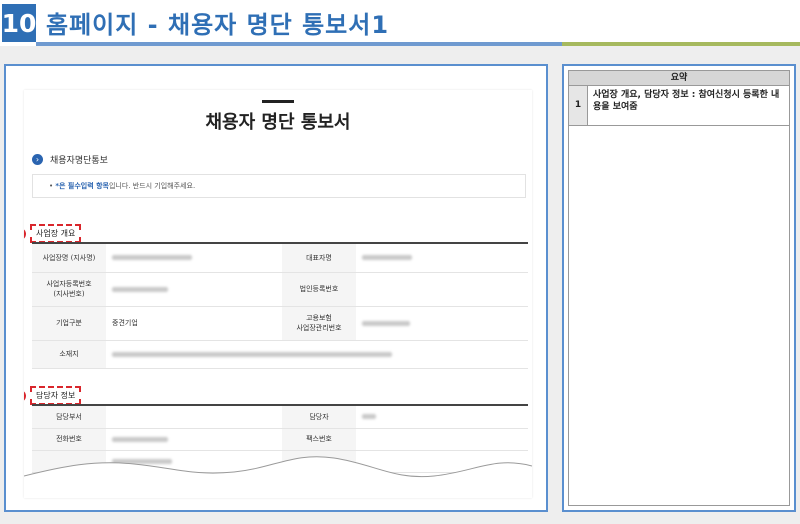  I want to click on required-note: *은 필수입력 항목, so click(82, 186).